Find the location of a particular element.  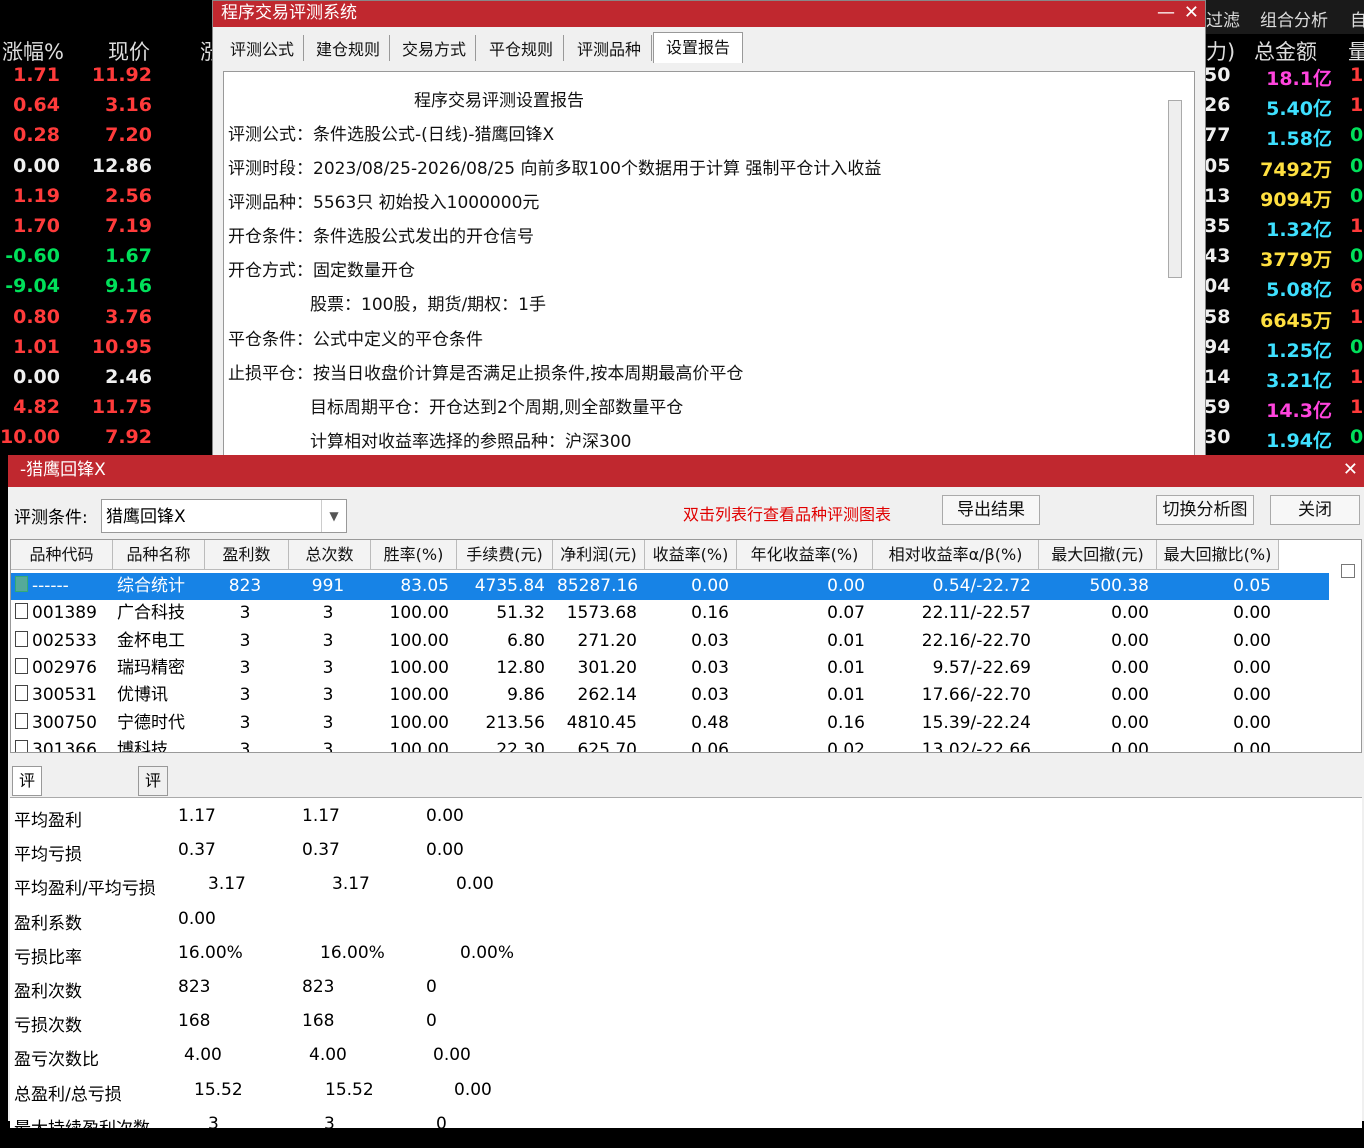

condition-select: 猎鹰回锋X ▼ is located at coordinates (224, 516).